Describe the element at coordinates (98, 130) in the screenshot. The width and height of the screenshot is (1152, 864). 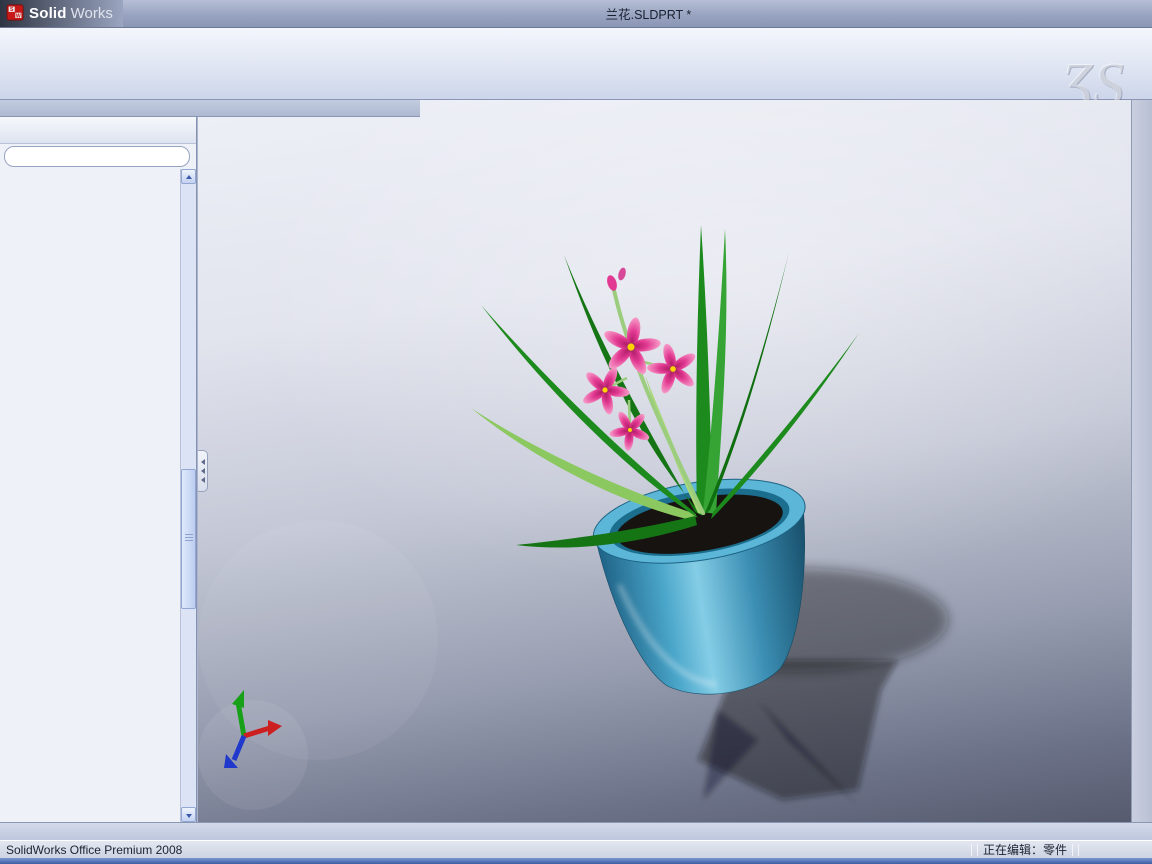
I see `panel-tabs` at that location.